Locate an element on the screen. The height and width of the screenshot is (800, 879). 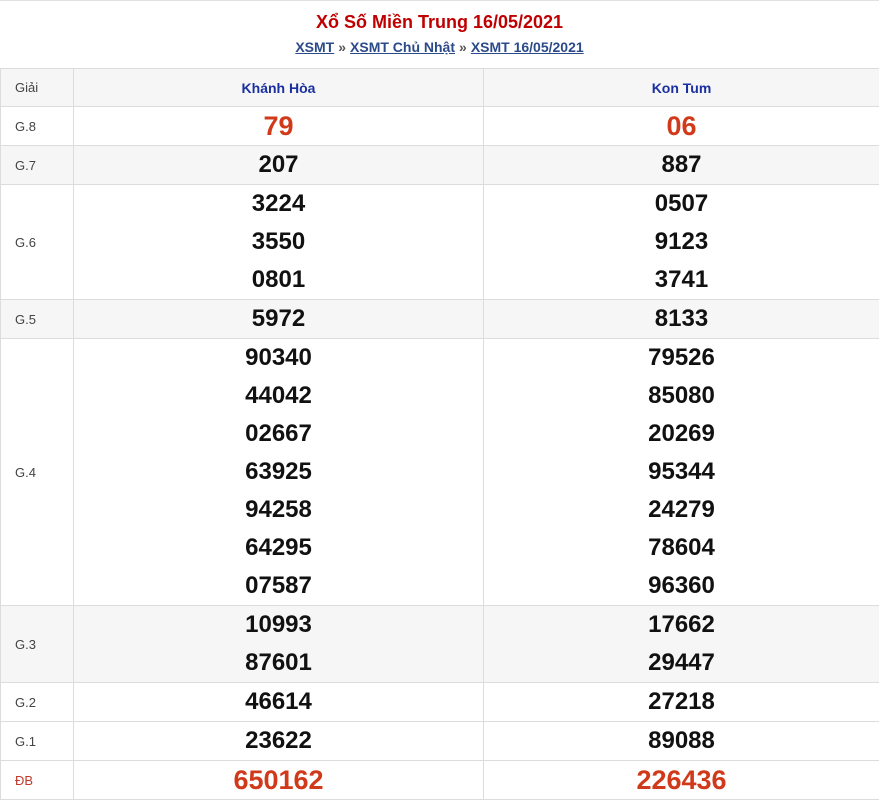
lottery-number: 89088 is located at coordinates (681, 741).